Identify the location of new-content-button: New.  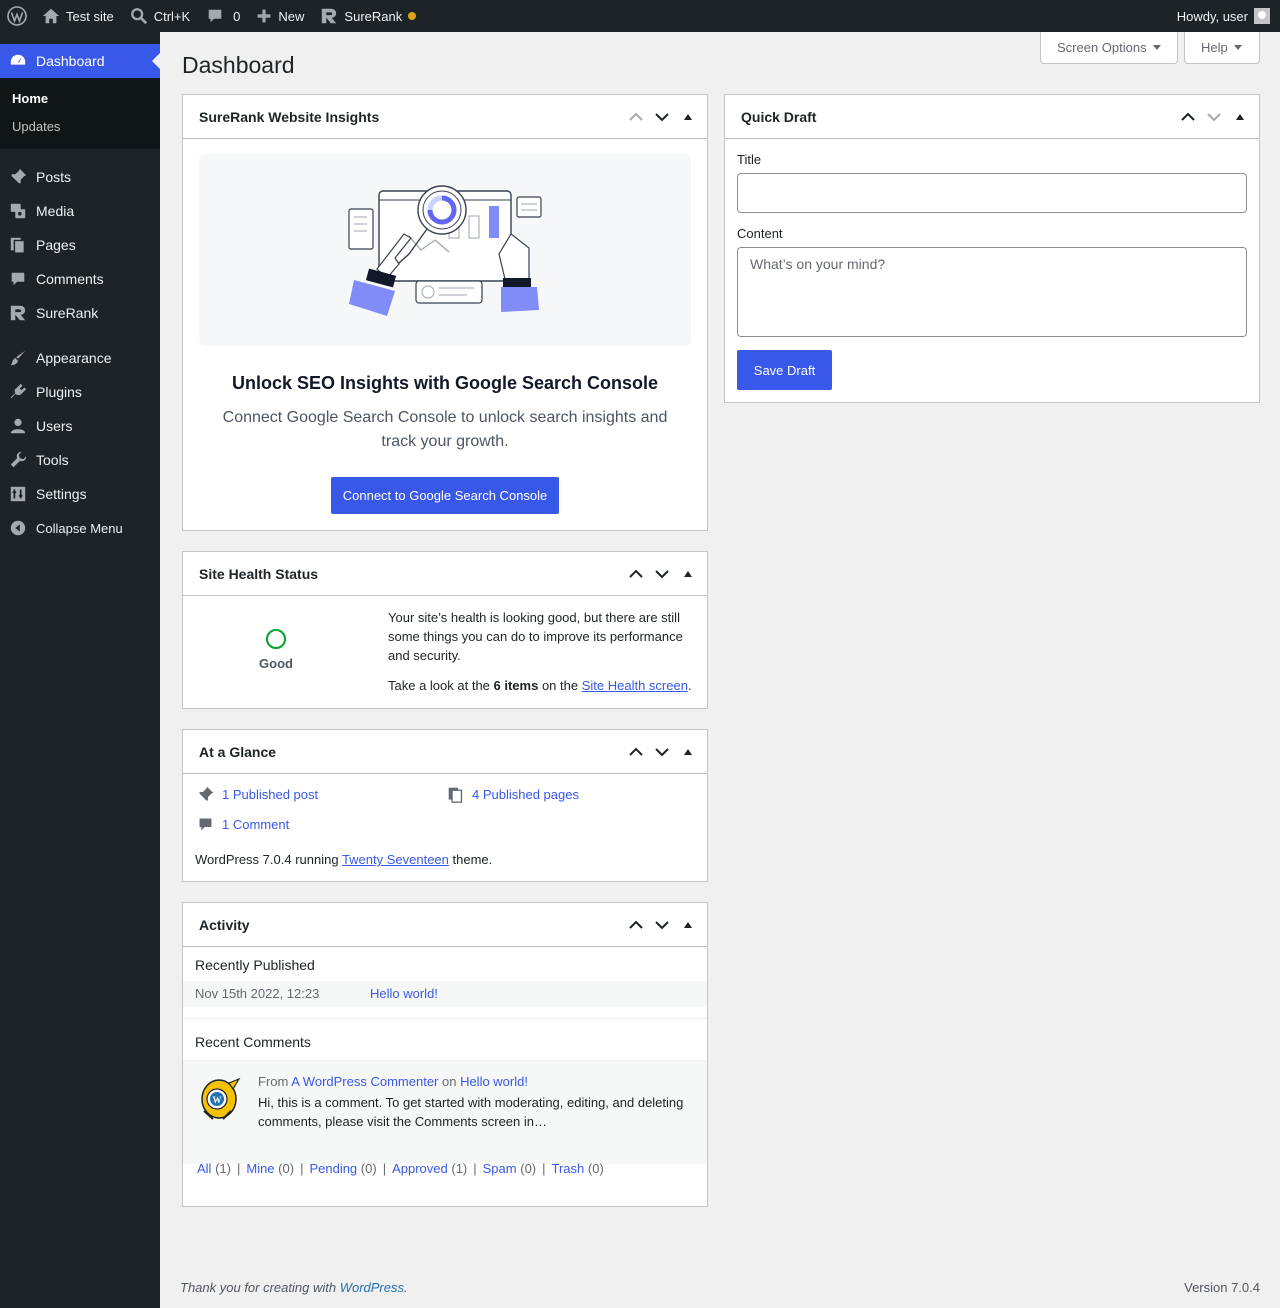
(280, 16).